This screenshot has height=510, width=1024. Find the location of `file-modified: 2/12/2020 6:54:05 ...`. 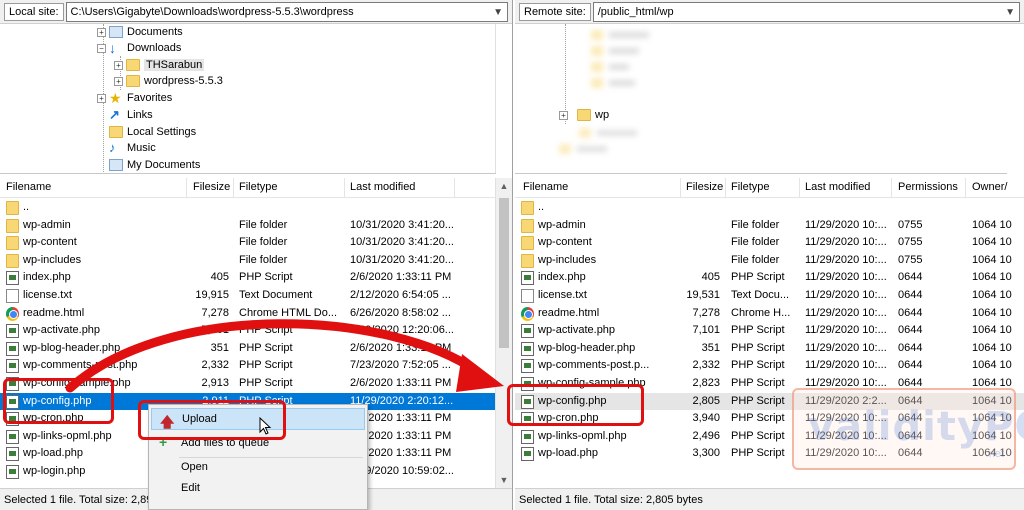

file-modified: 2/12/2020 6:54:05 ... is located at coordinates (400, 295).